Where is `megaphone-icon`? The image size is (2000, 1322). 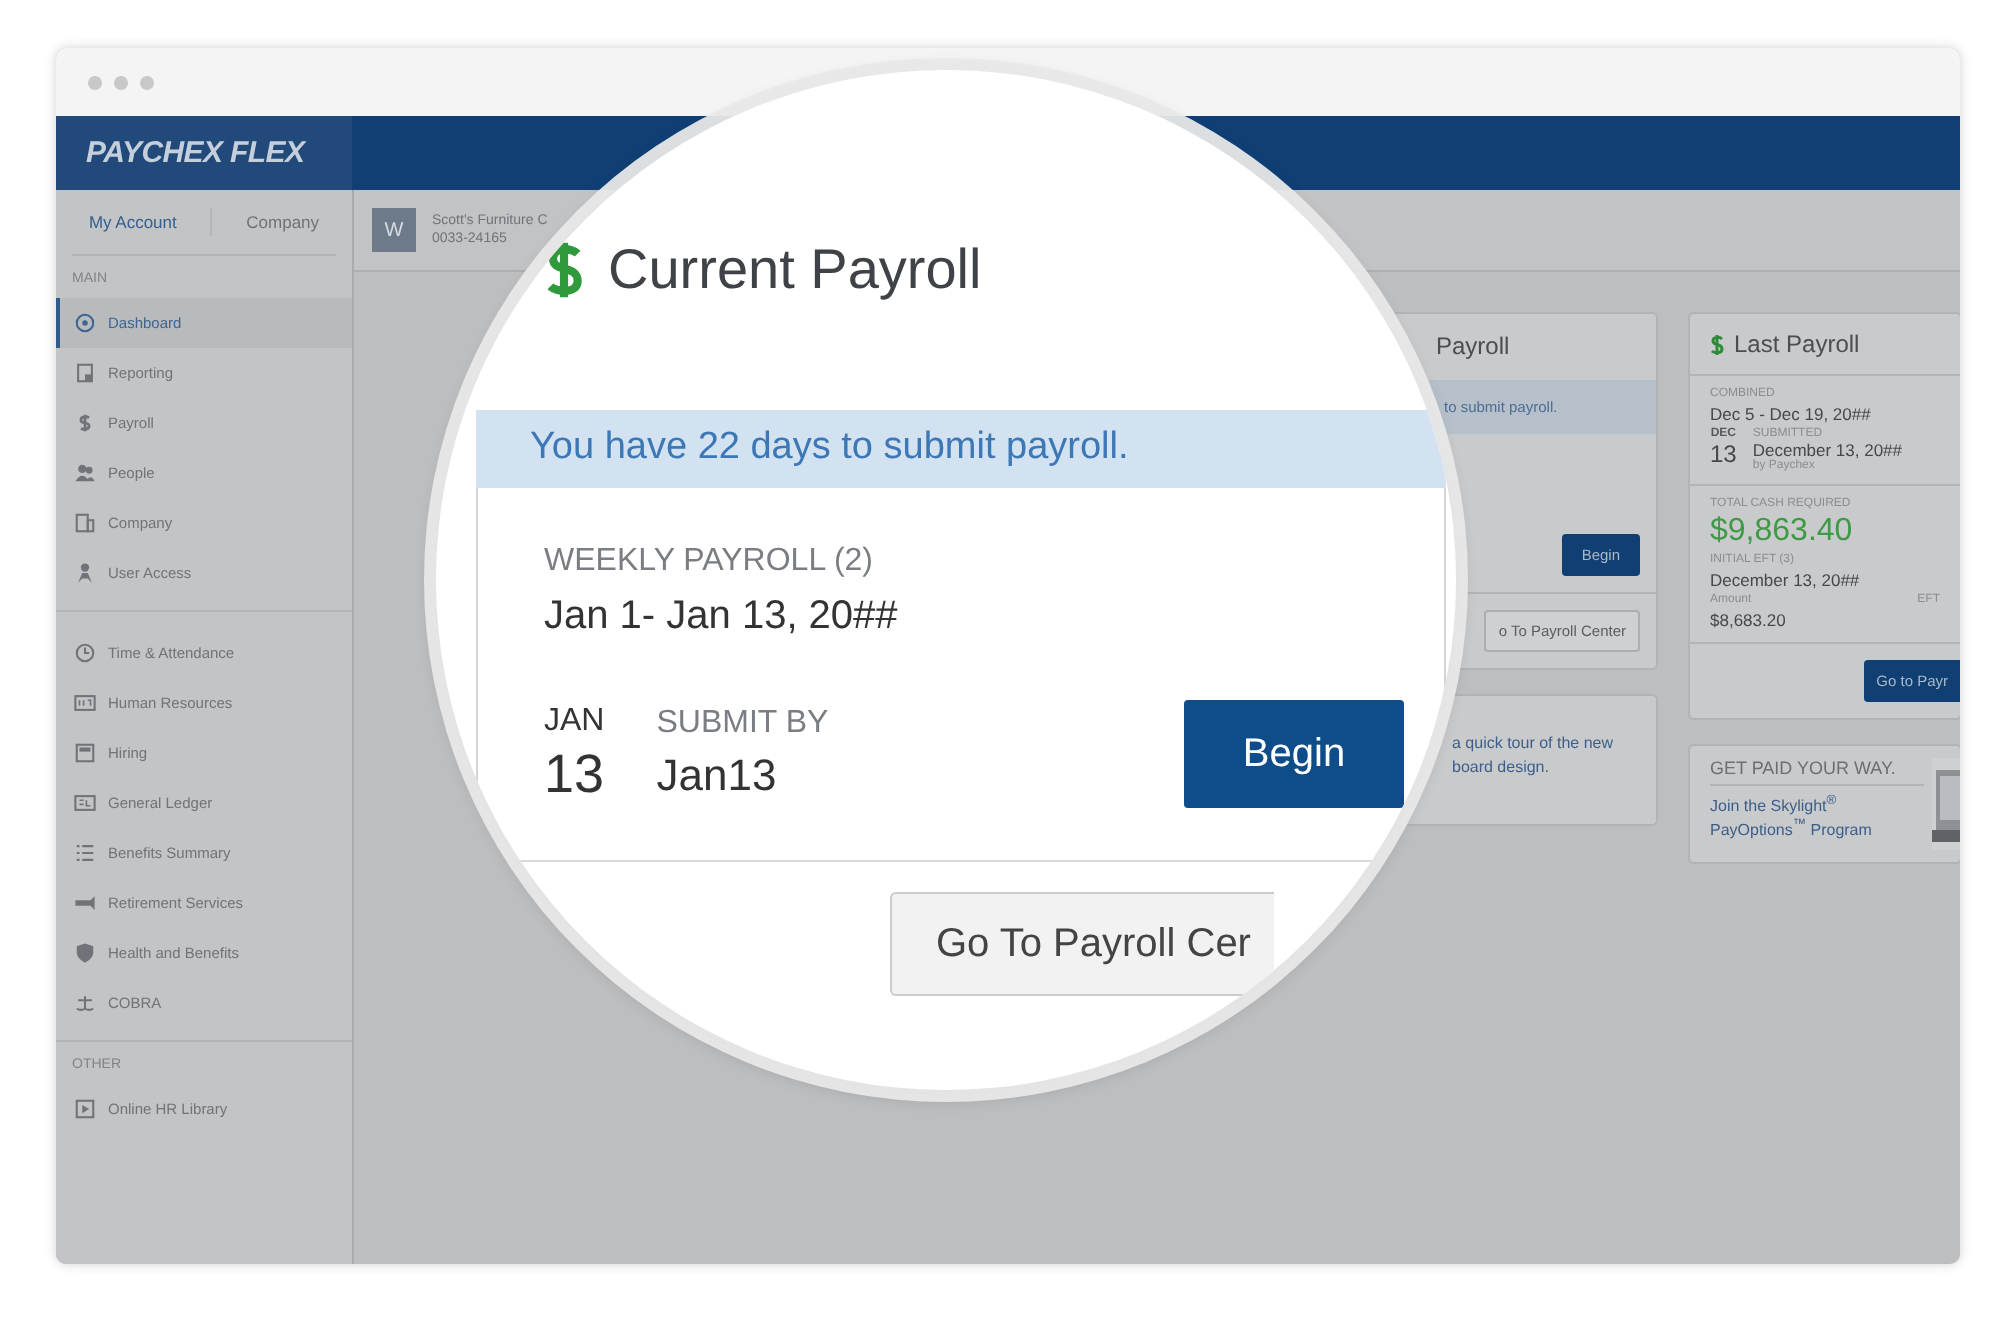 megaphone-icon is located at coordinates (85, 903).